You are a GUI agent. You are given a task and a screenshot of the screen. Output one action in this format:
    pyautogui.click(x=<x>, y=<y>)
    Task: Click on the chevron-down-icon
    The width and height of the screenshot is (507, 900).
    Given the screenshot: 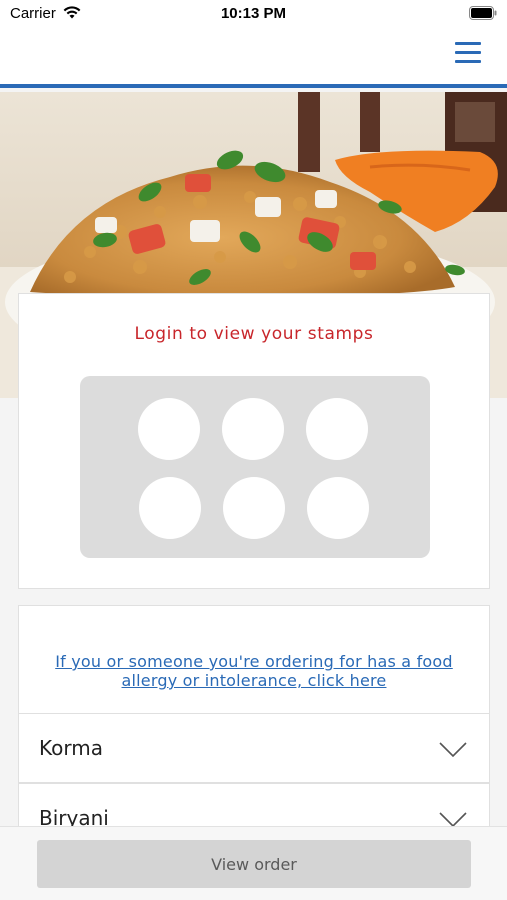 What is the action you would take?
    pyautogui.click(x=453, y=750)
    